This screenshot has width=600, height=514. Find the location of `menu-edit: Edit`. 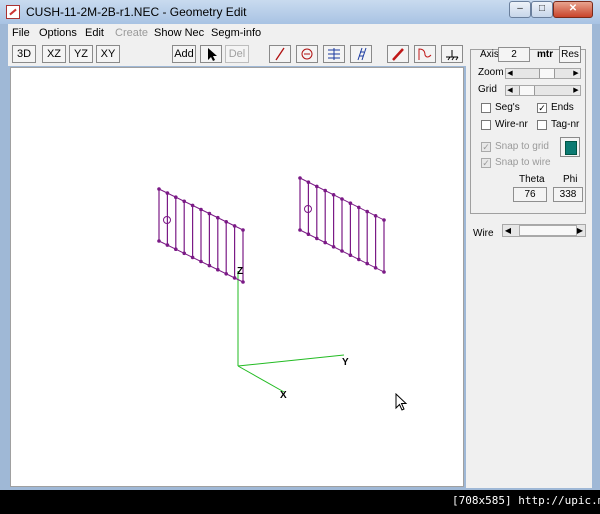

menu-edit: Edit is located at coordinates (94, 33).